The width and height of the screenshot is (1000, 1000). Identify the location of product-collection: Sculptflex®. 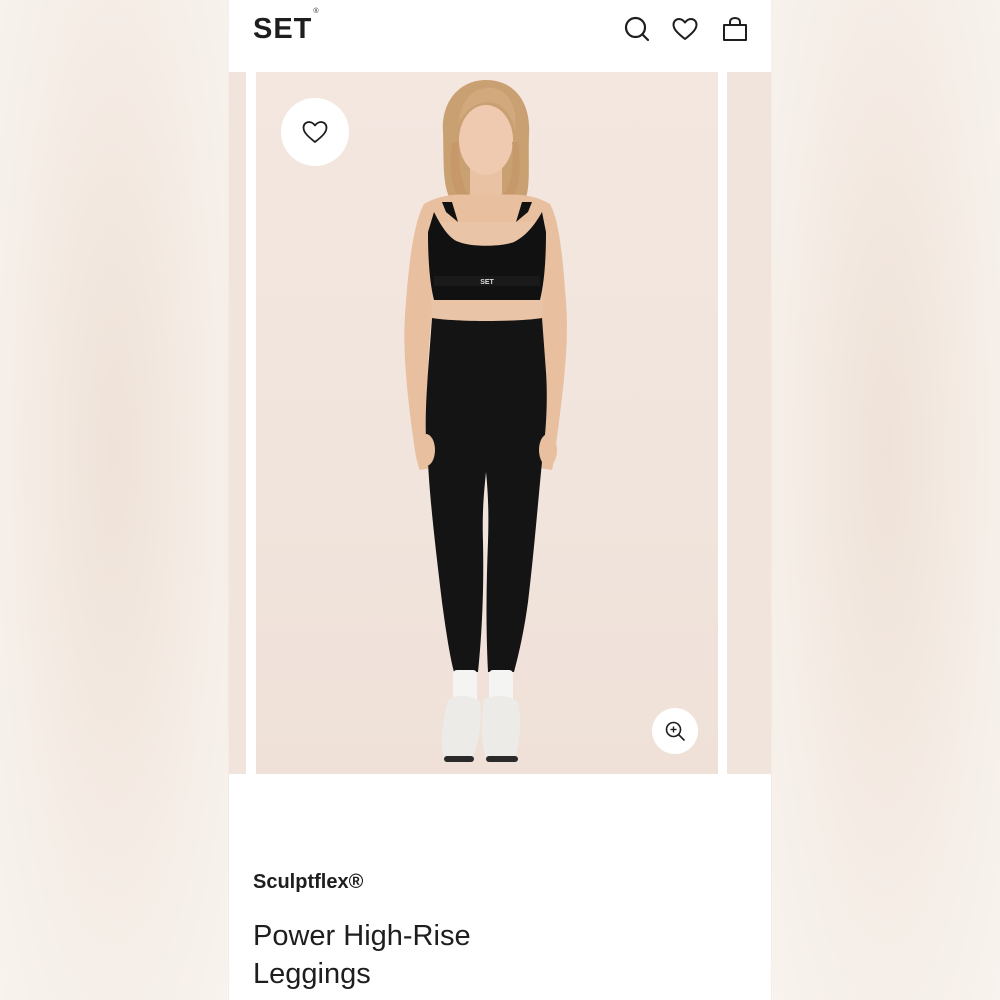
(308, 882).